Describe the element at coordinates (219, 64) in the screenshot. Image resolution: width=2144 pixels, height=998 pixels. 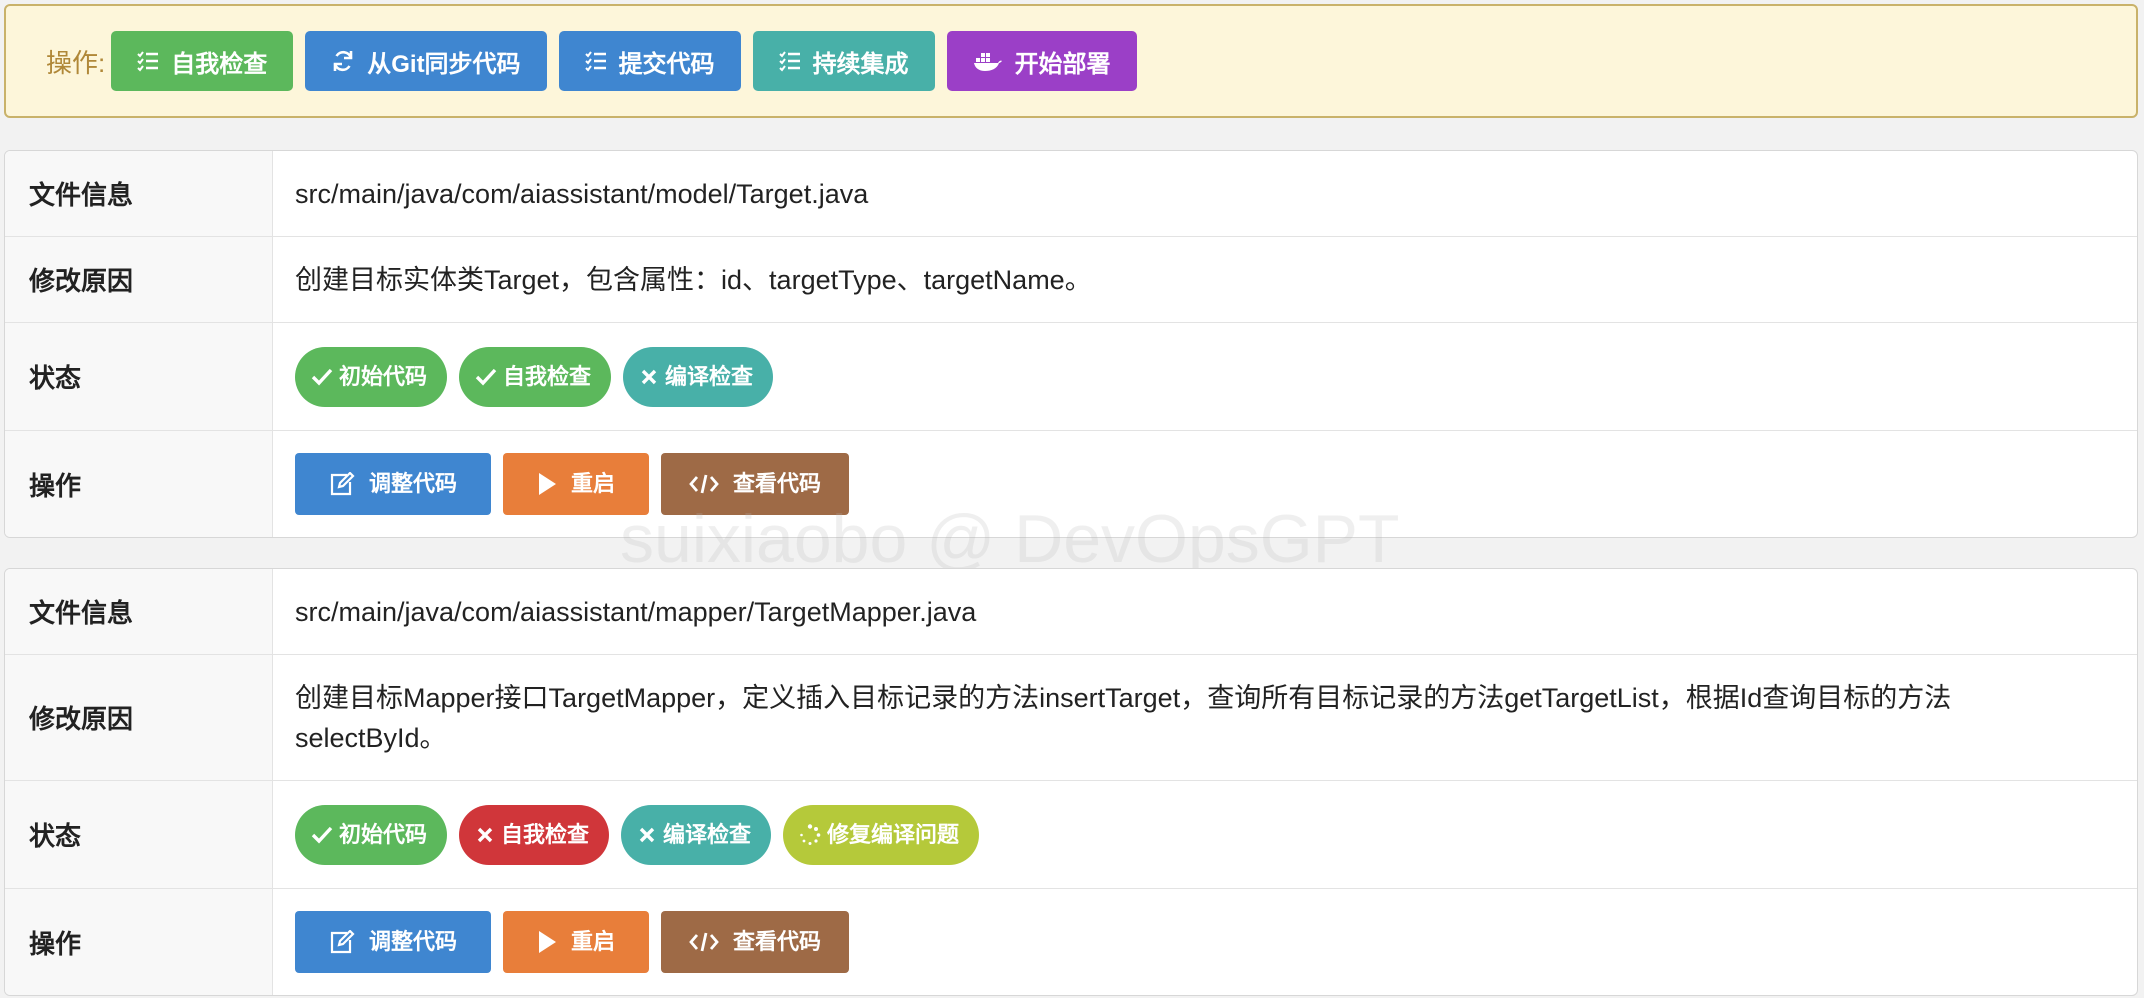
I see `self-check-button-label: 自我检查` at that location.